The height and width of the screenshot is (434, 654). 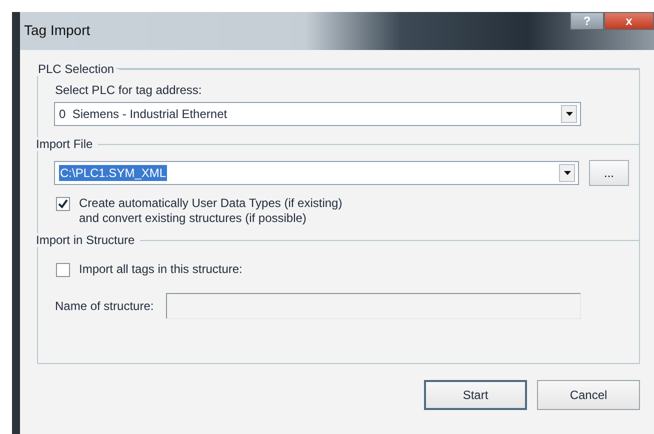 I want to click on field-label: Name of structure:, so click(x=104, y=306).